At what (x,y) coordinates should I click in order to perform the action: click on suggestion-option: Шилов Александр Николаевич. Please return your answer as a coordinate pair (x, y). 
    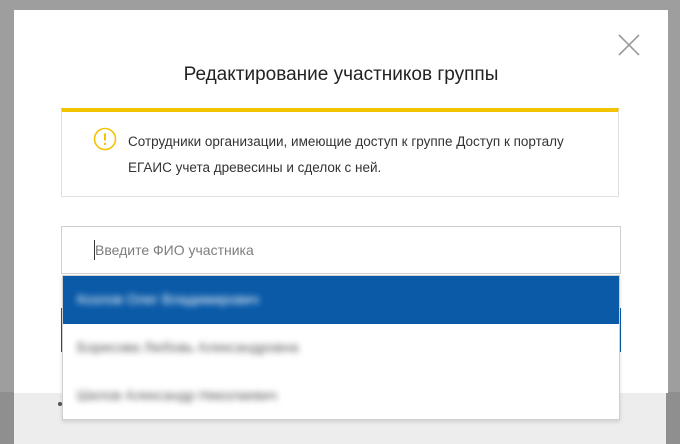
    Looking at the image, I should click on (341, 396).